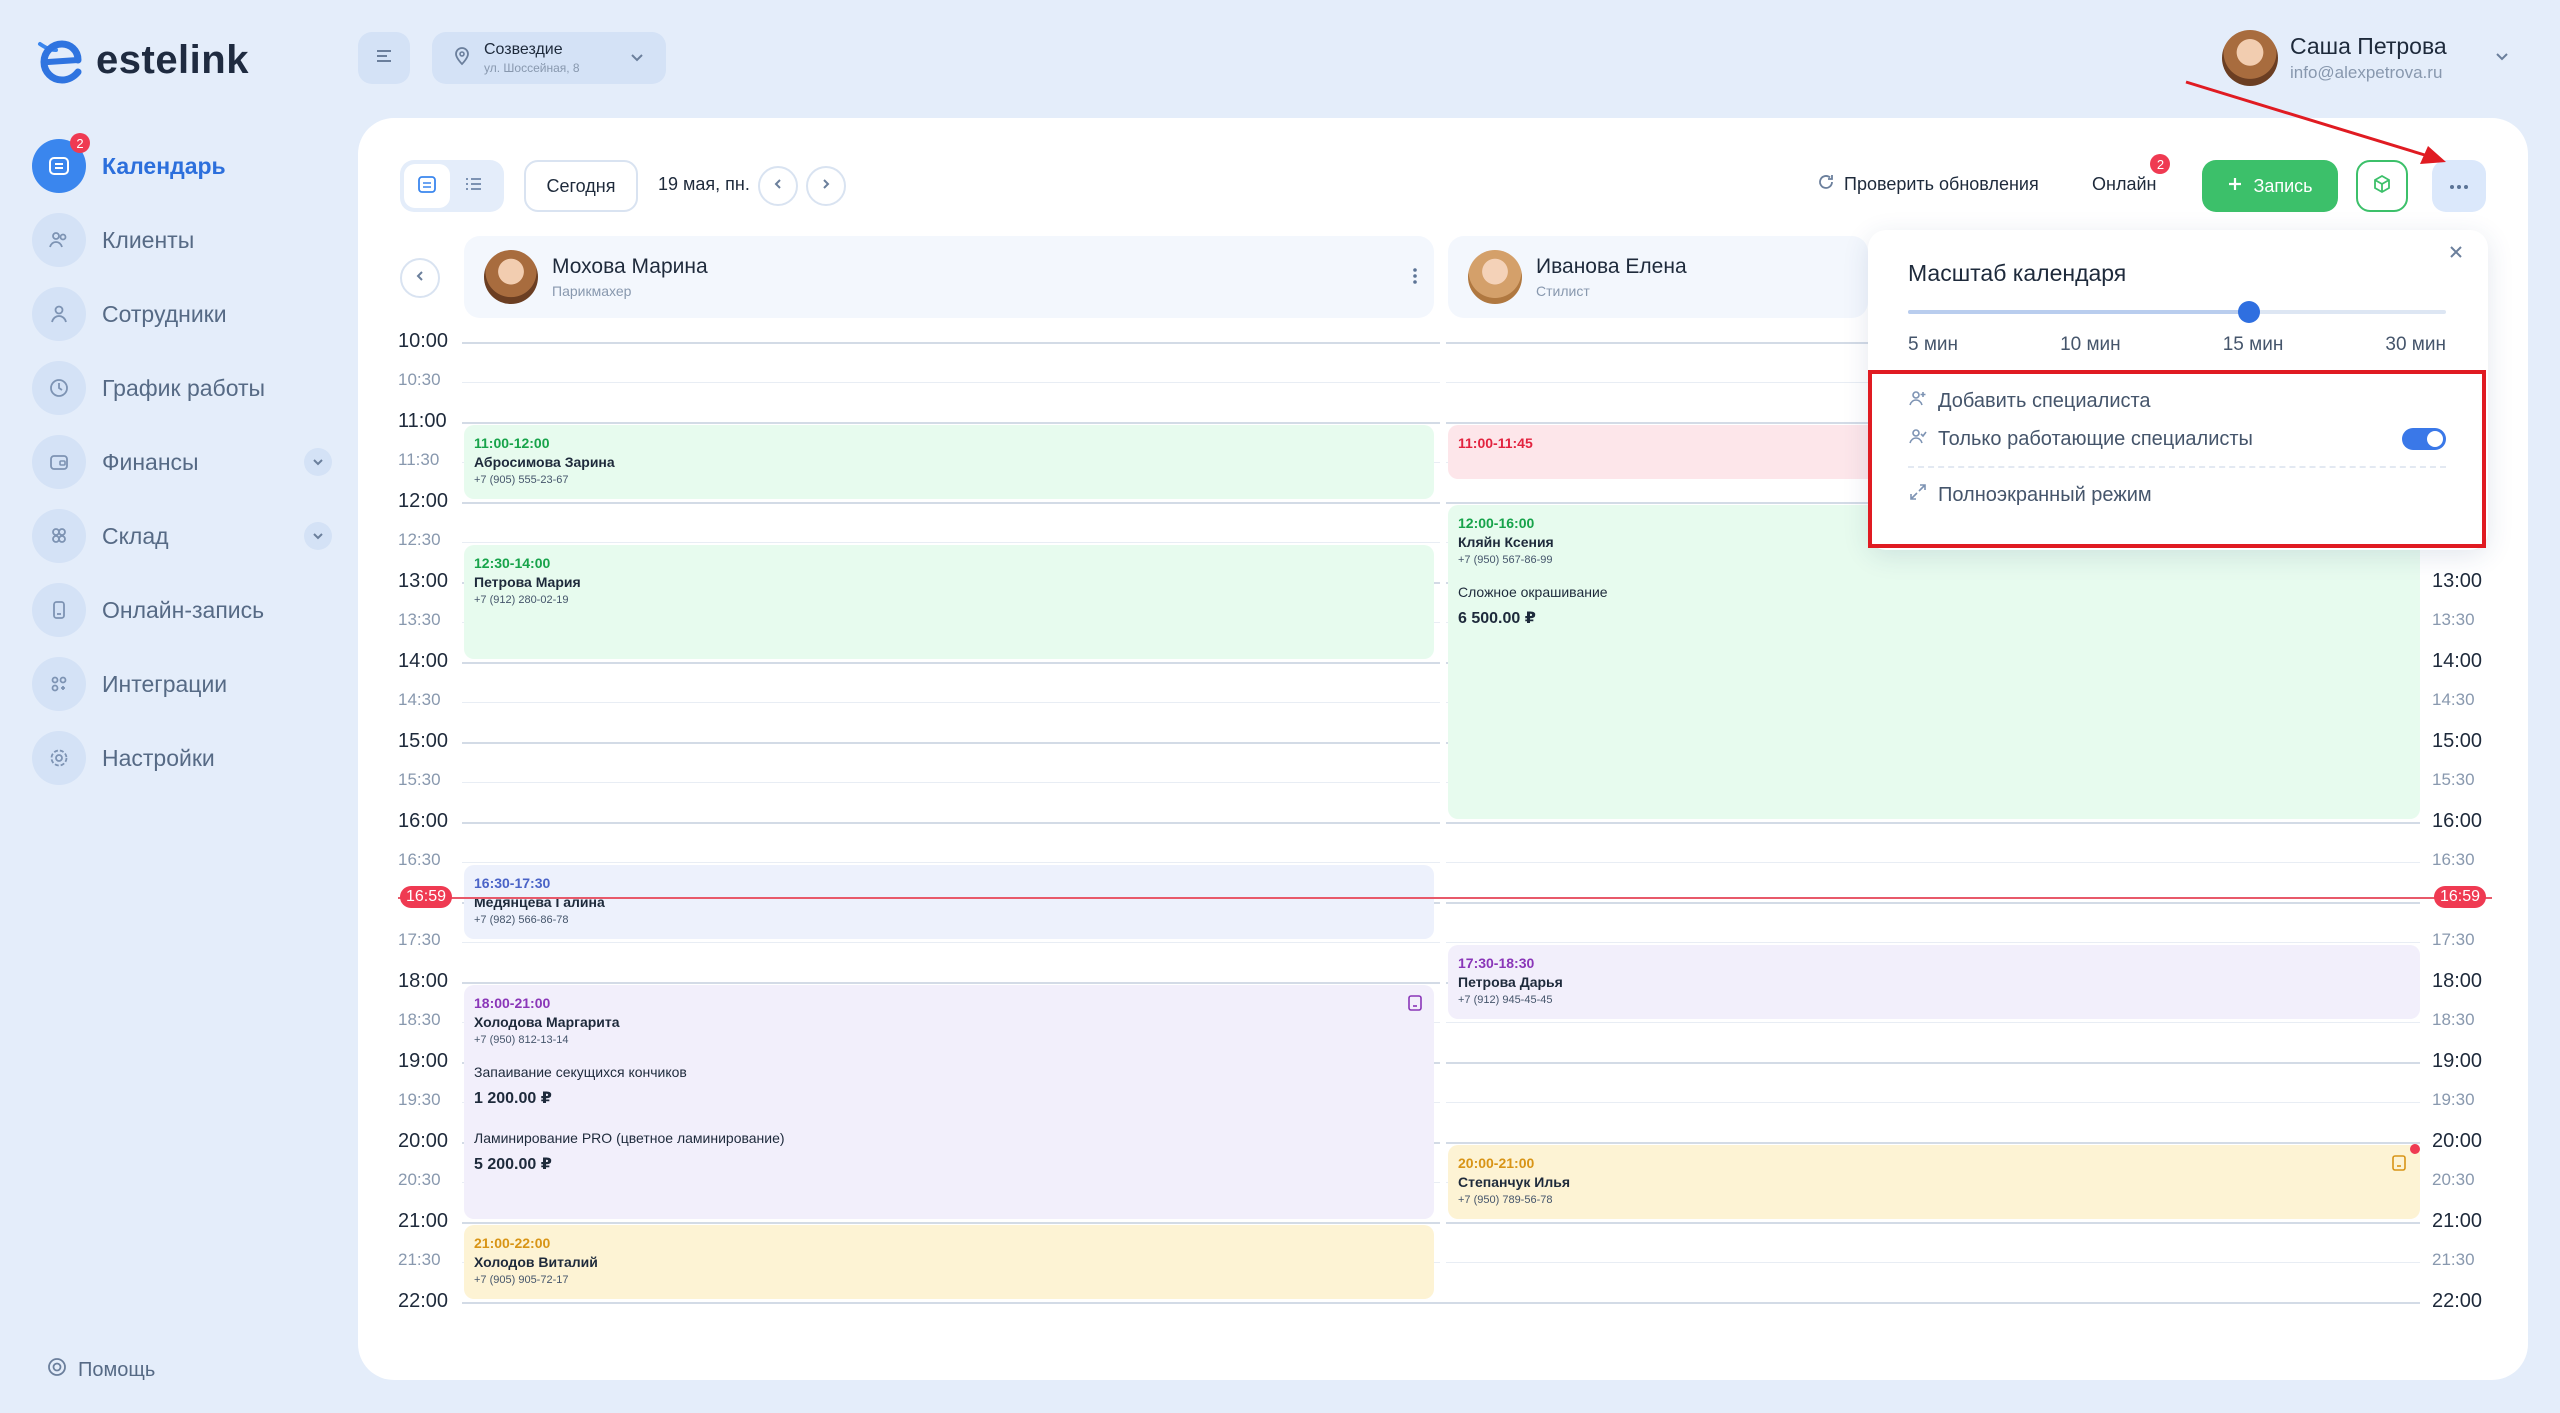  What do you see at coordinates (182, 536) in the screenshot?
I see `sidebar-item-warehouse: Склад` at bounding box center [182, 536].